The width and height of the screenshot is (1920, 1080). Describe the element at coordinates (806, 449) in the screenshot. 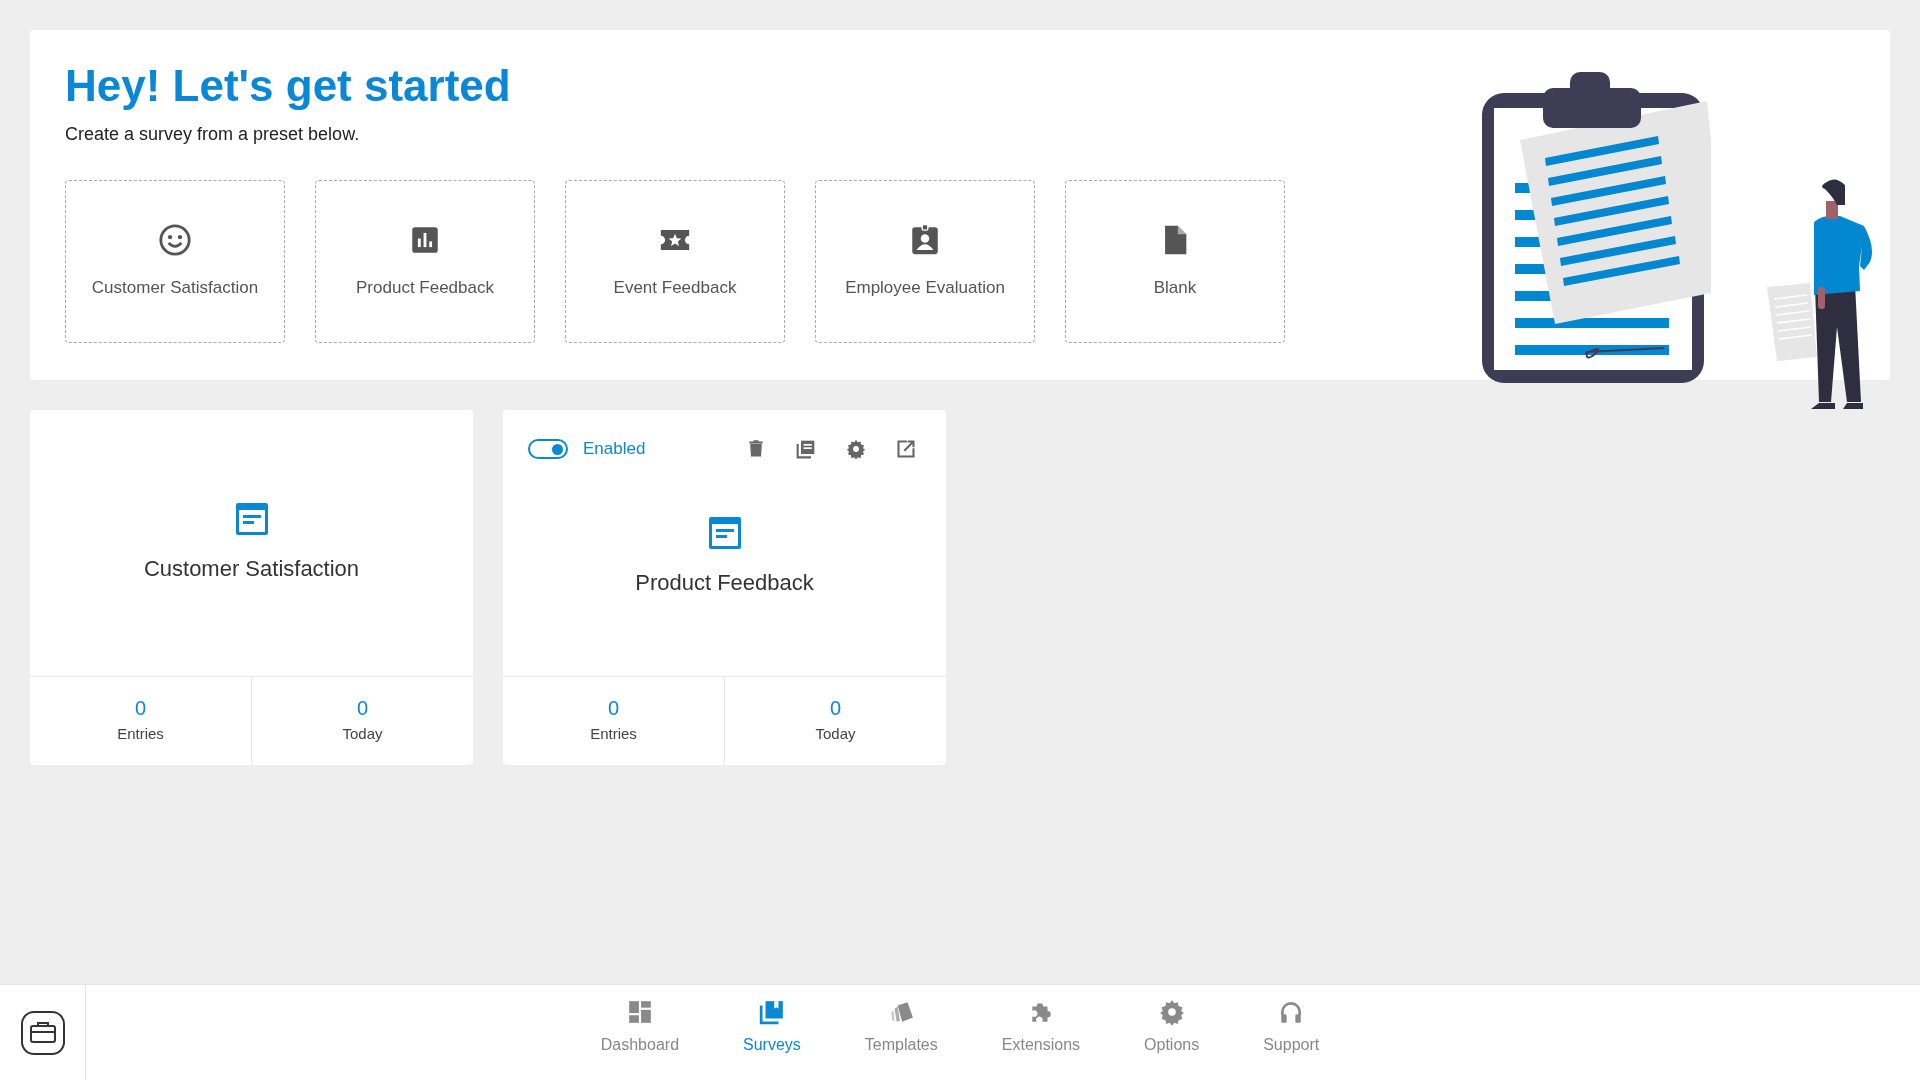

I see `copy-icon` at that location.